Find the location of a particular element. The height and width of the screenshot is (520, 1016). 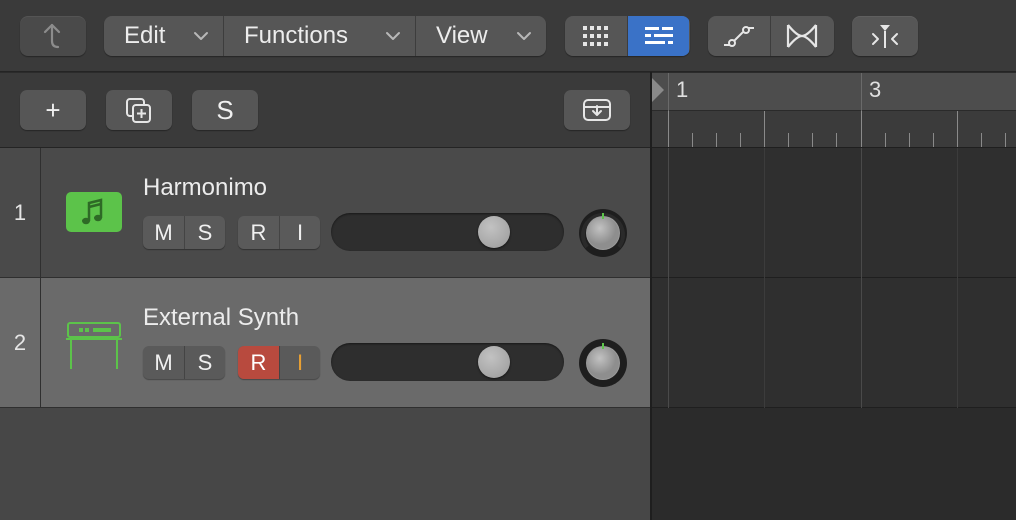

music-note-icon is located at coordinates (94, 212).